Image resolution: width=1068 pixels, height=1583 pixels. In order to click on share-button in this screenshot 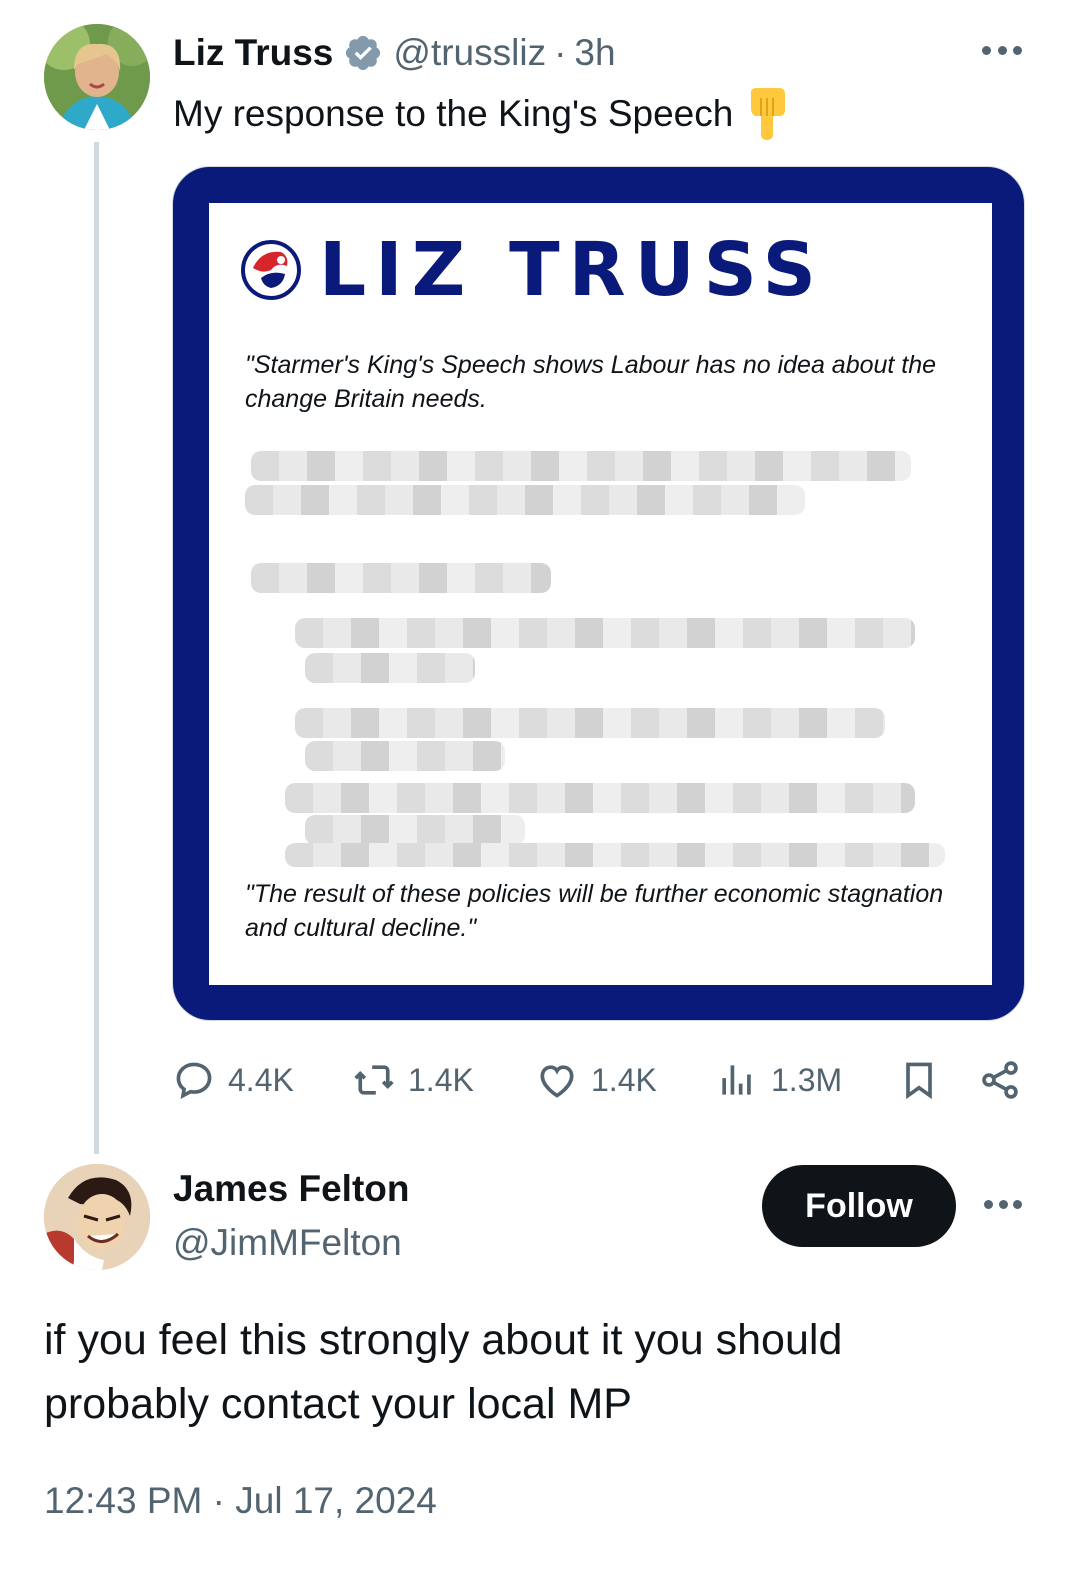, I will do `click(1000, 1080)`.